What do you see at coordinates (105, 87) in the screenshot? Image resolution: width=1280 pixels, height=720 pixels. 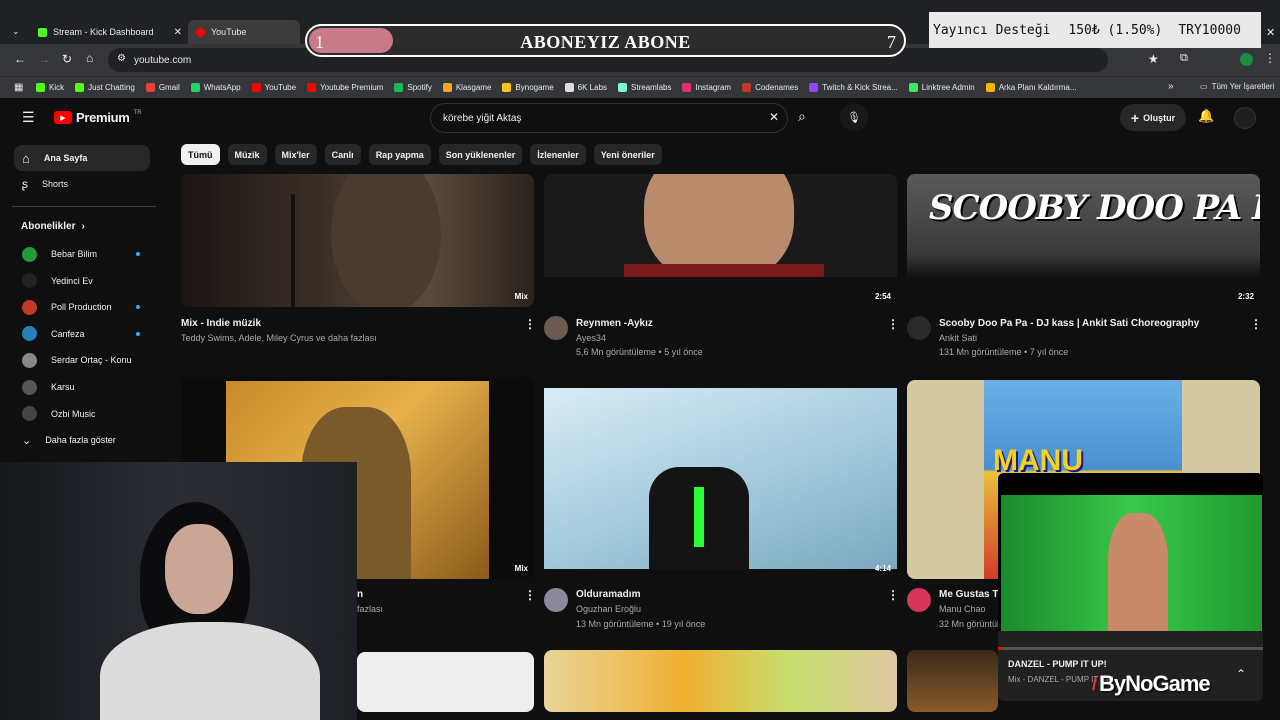 I see `bookmark-item: Just Chatting` at bounding box center [105, 87].